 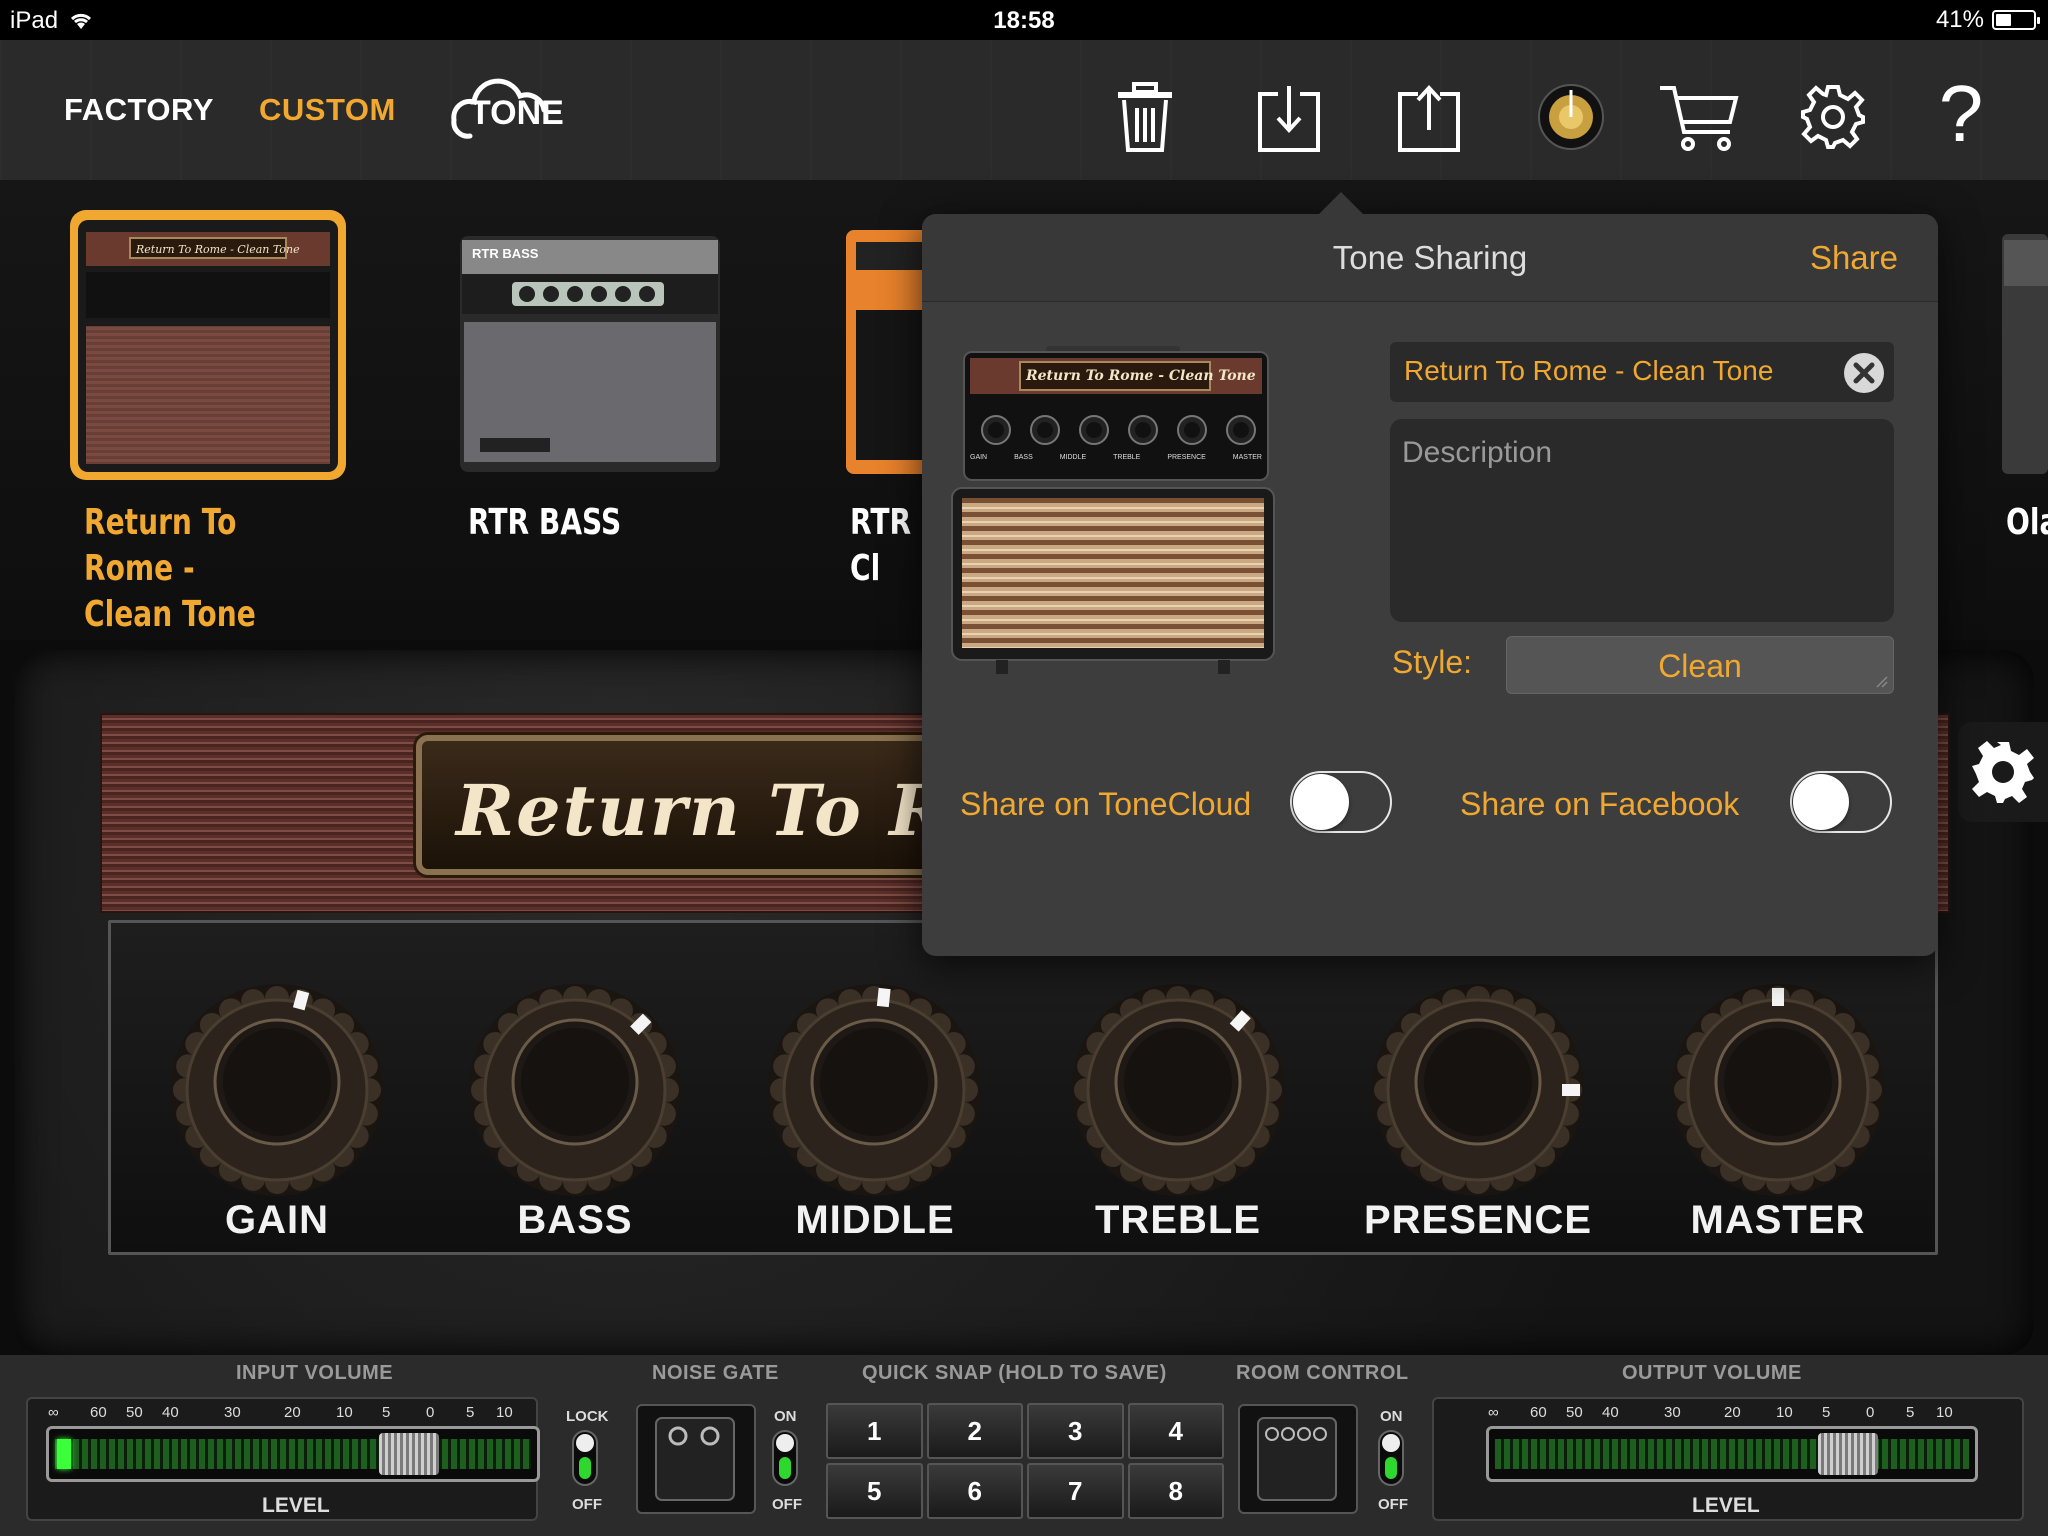 What do you see at coordinates (1864, 373) in the screenshot?
I see `clear-text-button` at bounding box center [1864, 373].